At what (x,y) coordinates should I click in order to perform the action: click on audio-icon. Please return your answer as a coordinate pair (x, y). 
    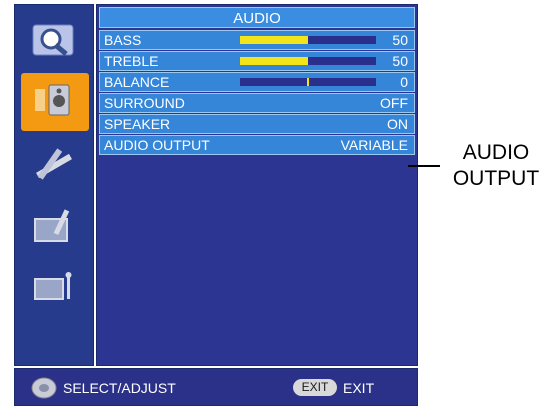
    Looking at the image, I should click on (52, 100).